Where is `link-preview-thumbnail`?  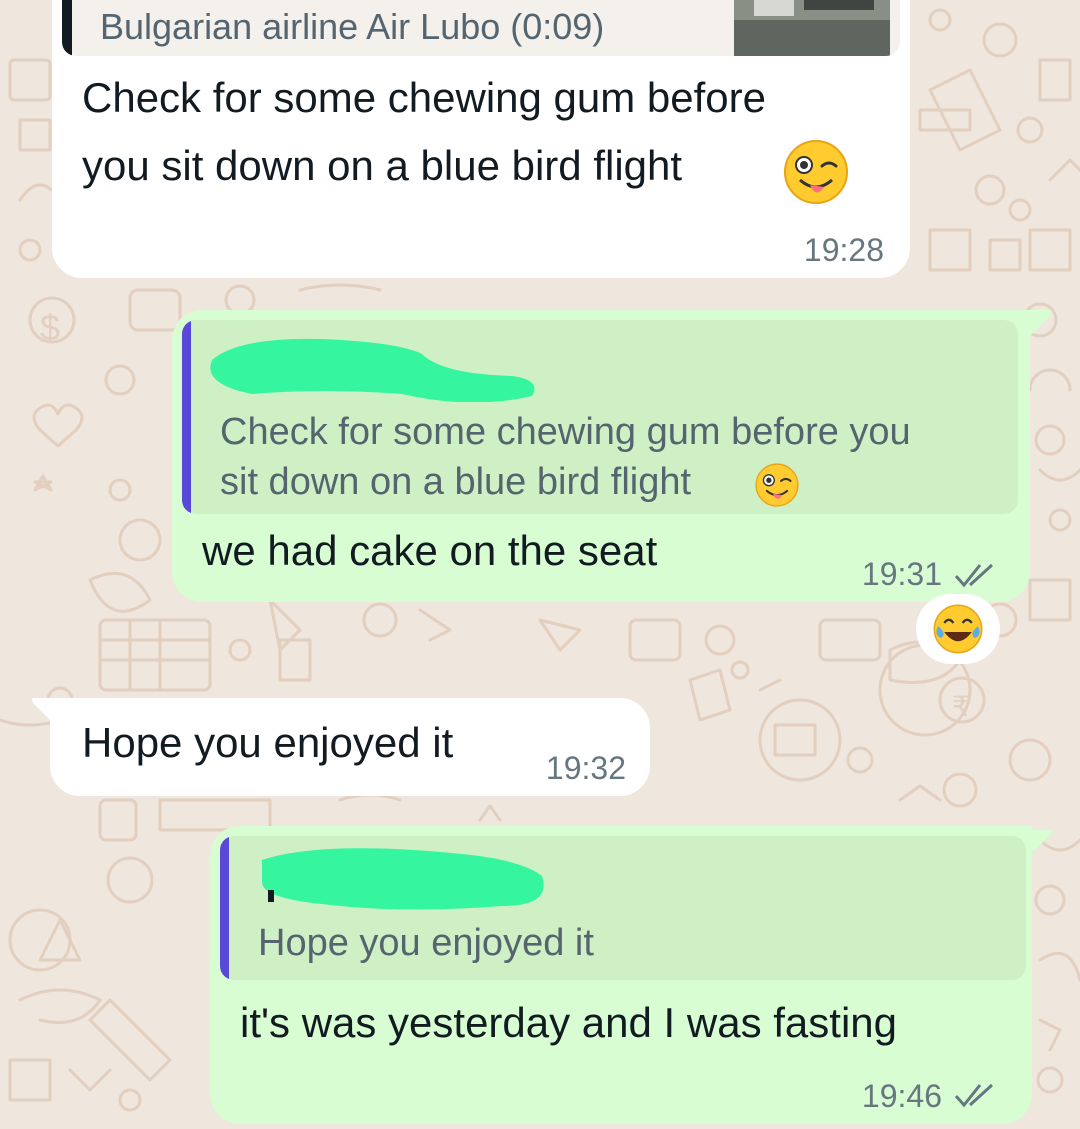 link-preview-thumbnail is located at coordinates (812, 28).